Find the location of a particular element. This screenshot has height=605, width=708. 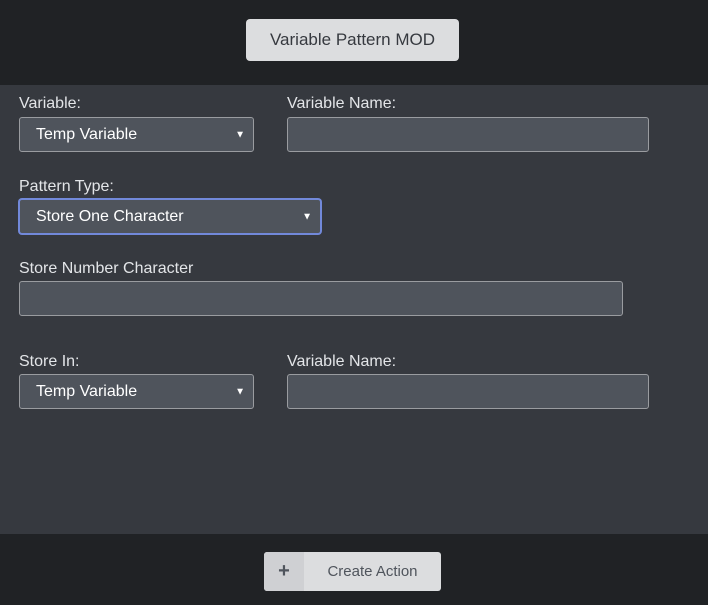

pattern-type-select-value: Store One Character is located at coordinates (110, 216).